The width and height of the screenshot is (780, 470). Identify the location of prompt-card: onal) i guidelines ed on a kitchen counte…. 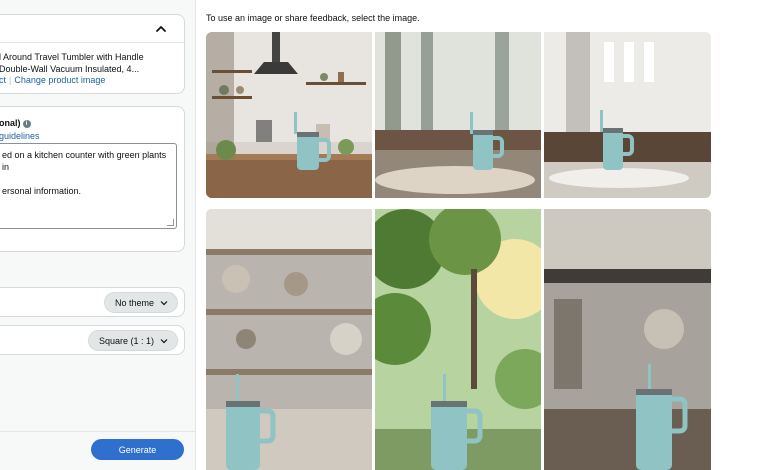
(92, 179).